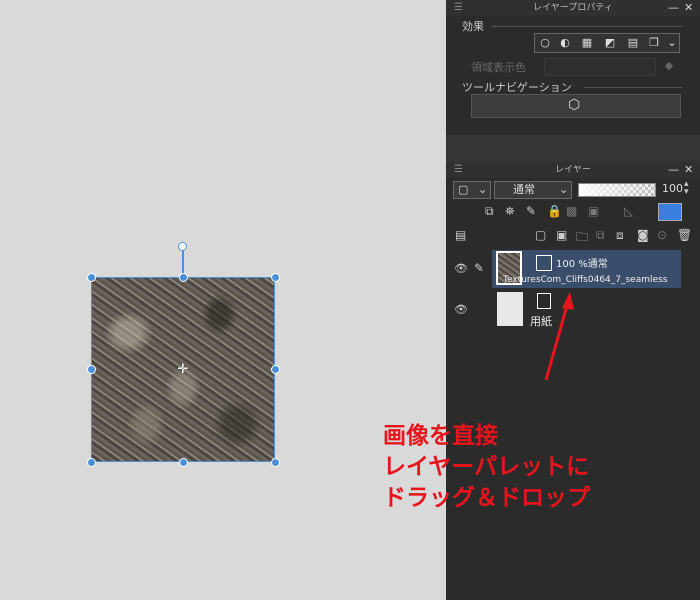 The height and width of the screenshot is (600, 700). What do you see at coordinates (643, 235) in the screenshot?
I see `mask-icon: ◙` at bounding box center [643, 235].